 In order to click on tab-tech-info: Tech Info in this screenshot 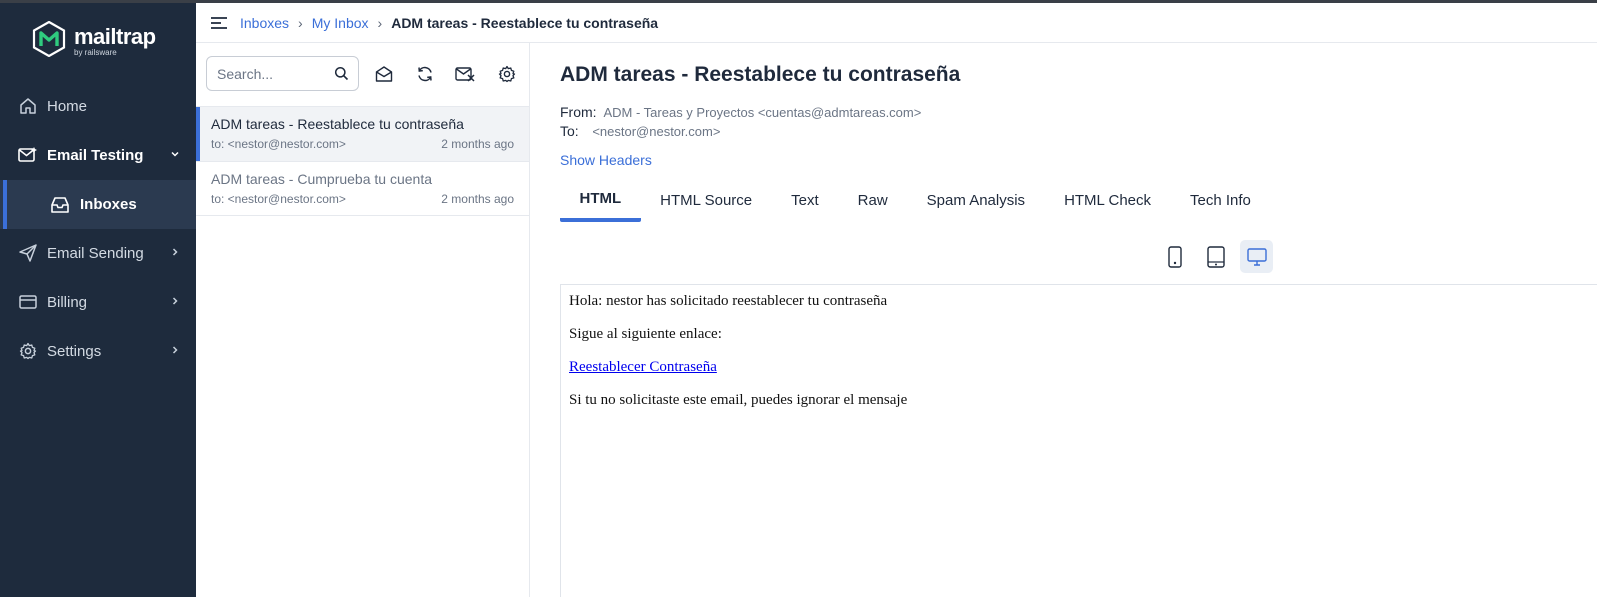, I will do `click(1221, 200)`.